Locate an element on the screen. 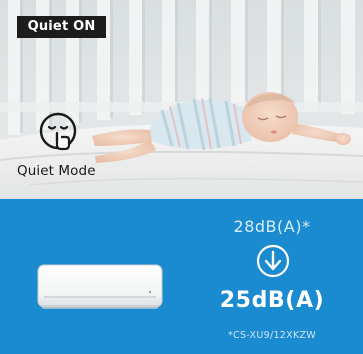 The height and width of the screenshot is (354, 363). quiet-mode-label: Quiet Mode is located at coordinates (56, 171).